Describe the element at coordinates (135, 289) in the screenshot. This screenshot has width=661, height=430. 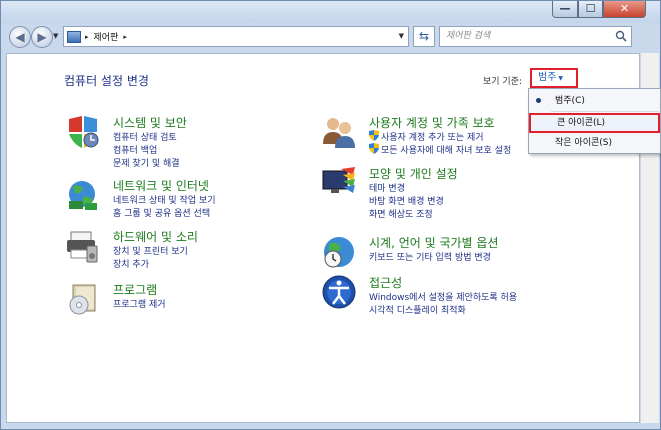
I see `category-title: 프로그램` at that location.